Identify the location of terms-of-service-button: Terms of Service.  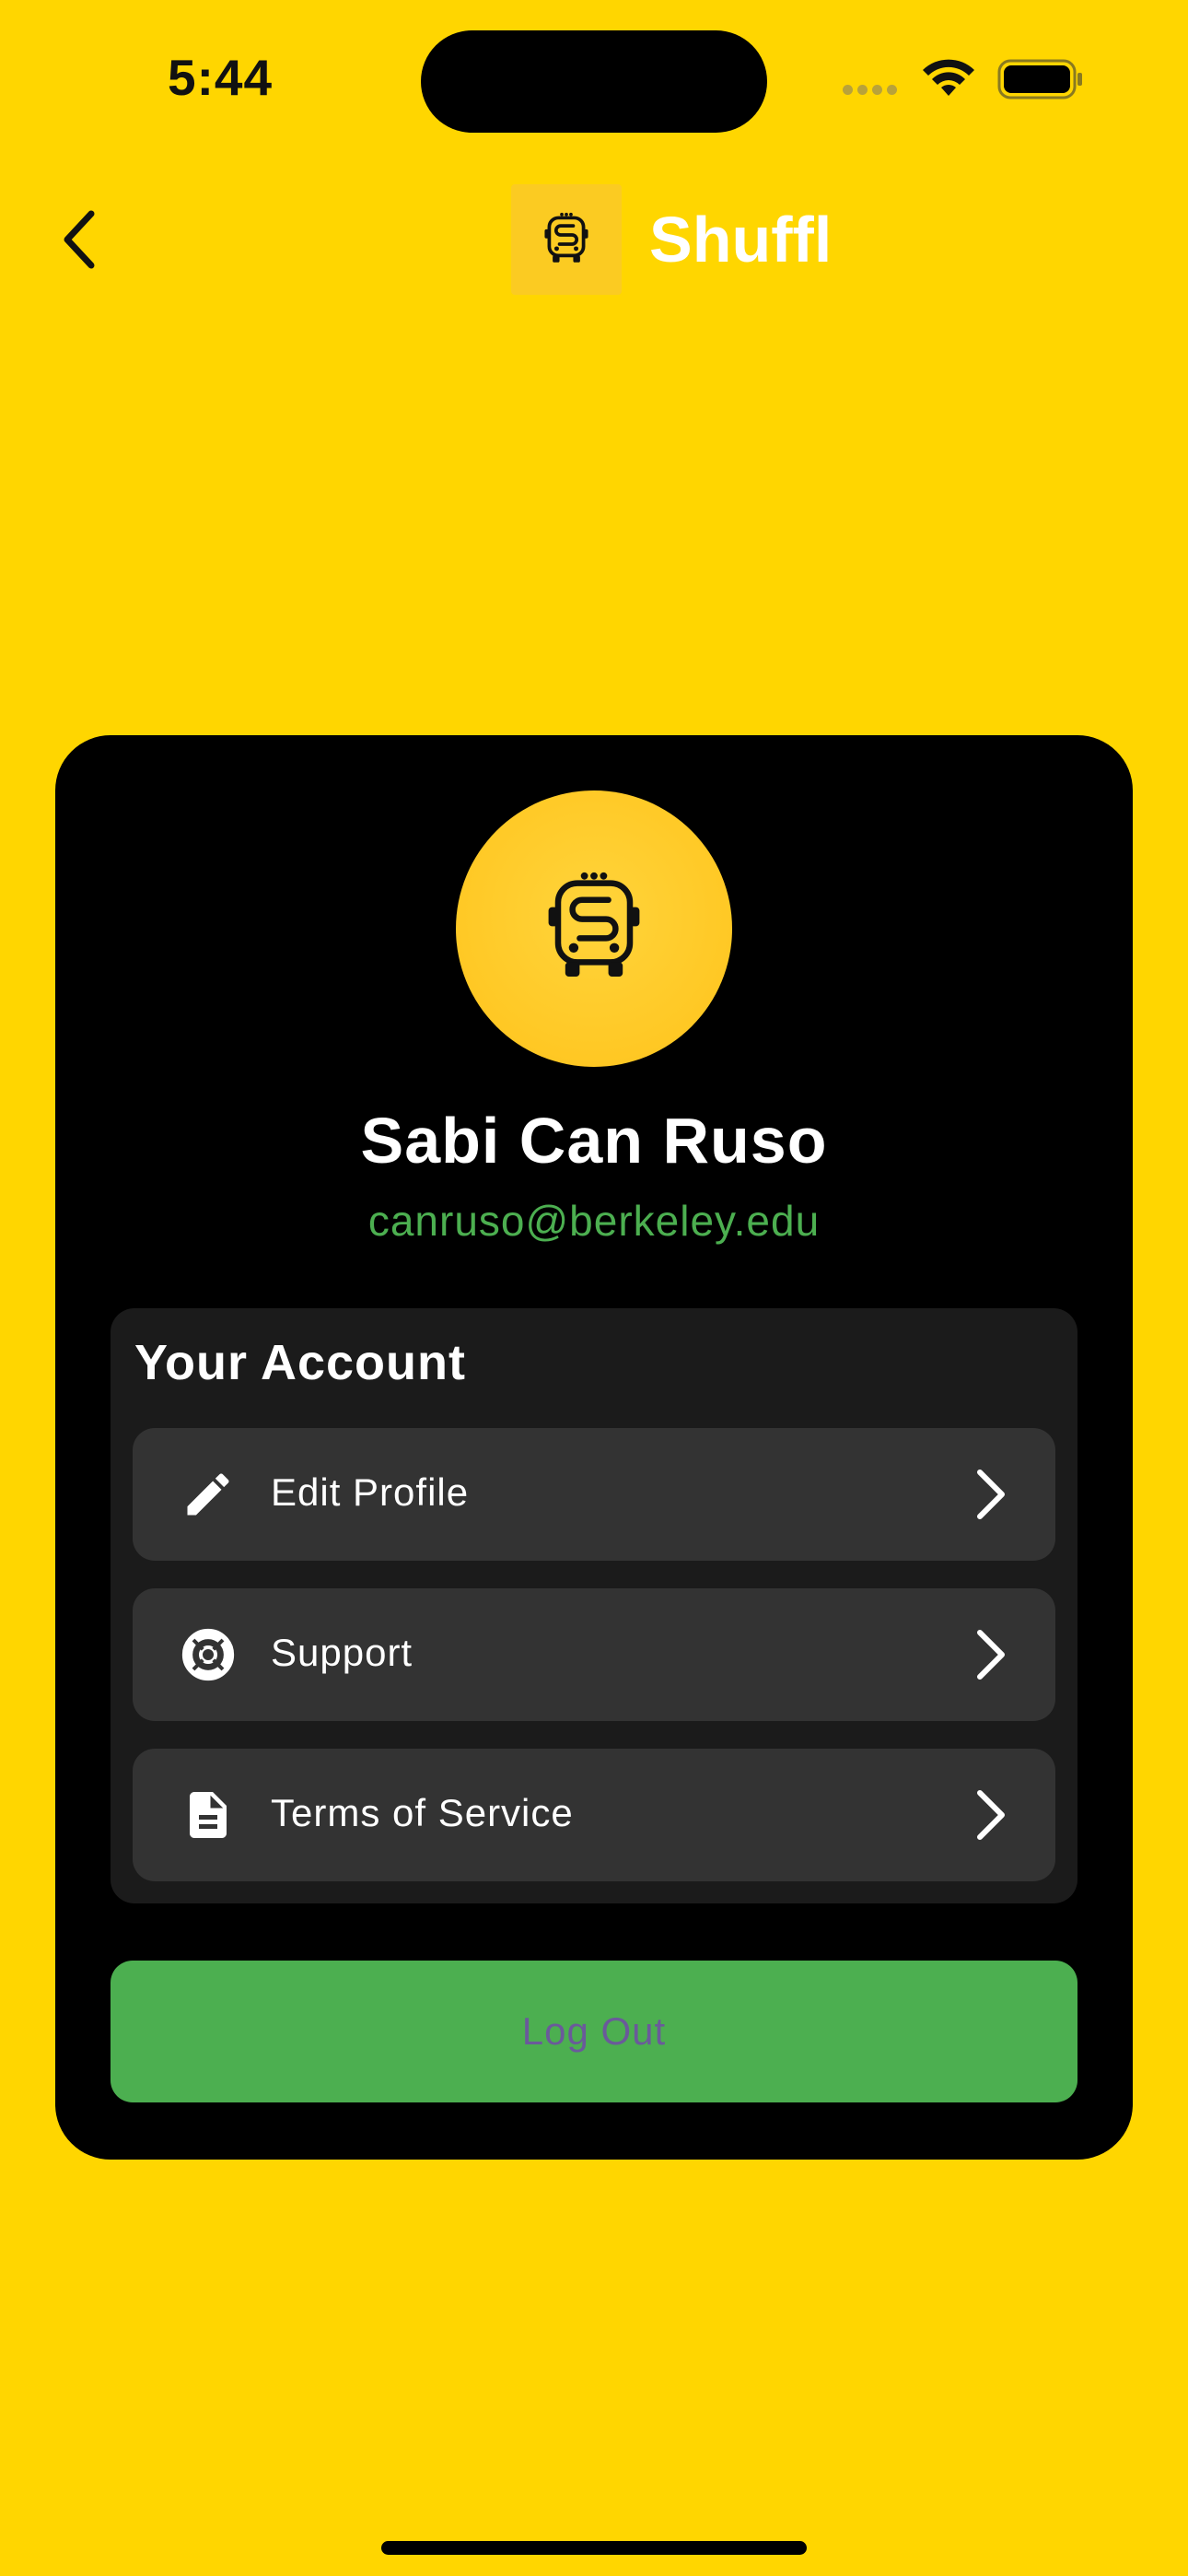
(594, 1815).